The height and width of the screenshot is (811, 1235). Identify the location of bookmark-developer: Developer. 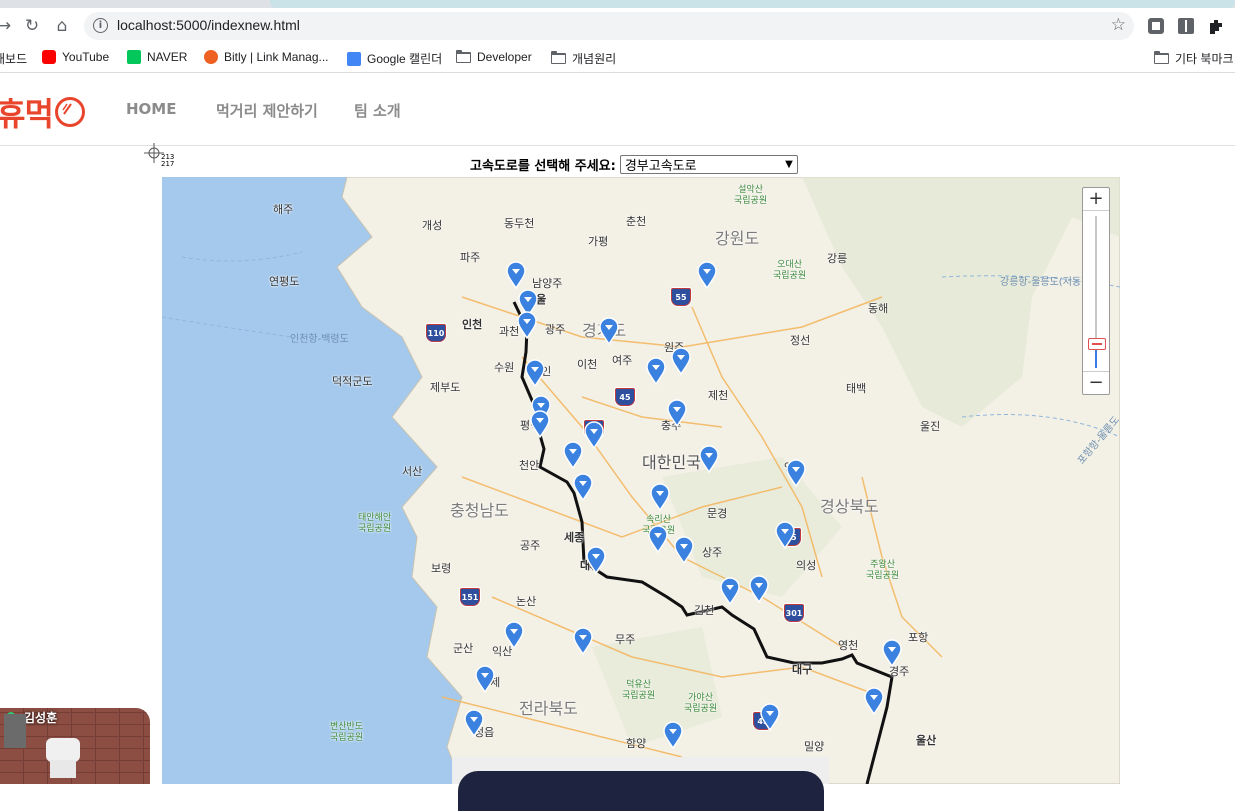
(494, 56).